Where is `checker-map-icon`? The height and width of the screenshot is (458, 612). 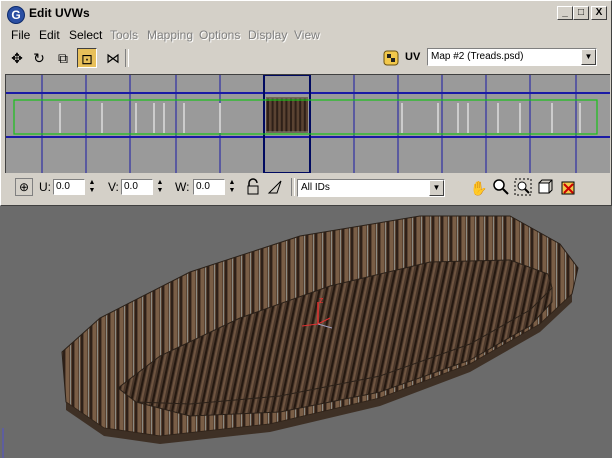 checker-map-icon is located at coordinates (391, 59).